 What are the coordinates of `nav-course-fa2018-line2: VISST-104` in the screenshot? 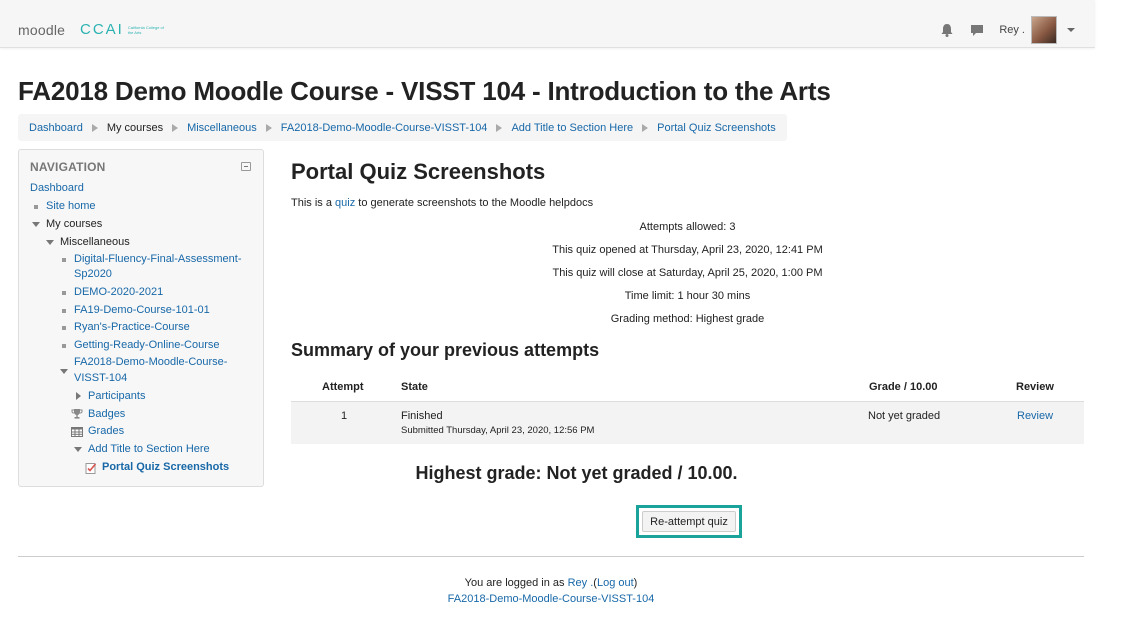 It's located at (100, 379).